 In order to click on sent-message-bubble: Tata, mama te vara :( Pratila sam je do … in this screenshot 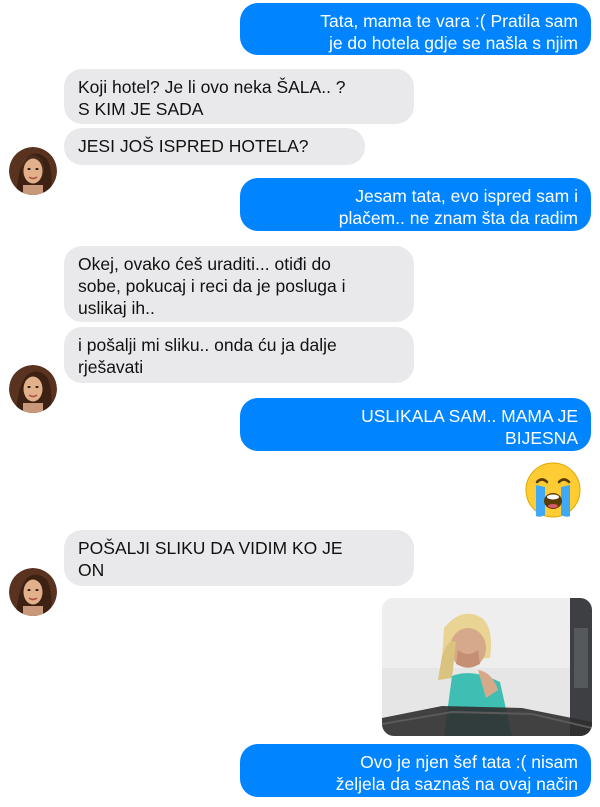, I will do `click(415, 29)`.